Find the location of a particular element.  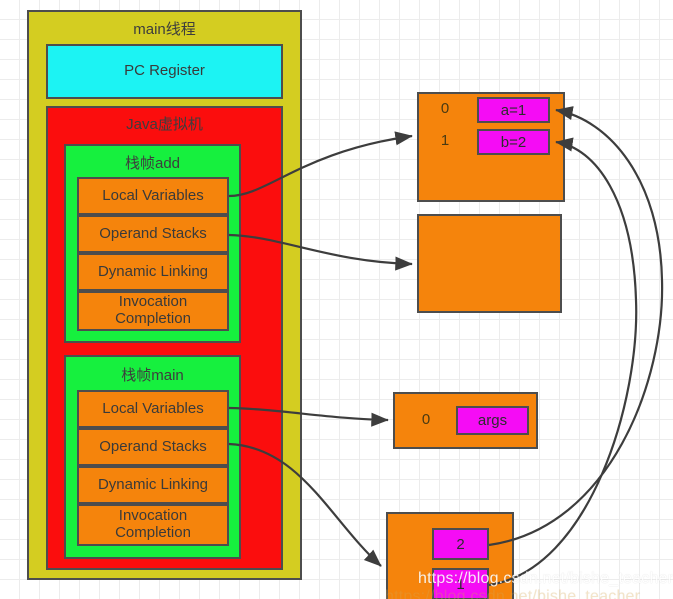

frame-add-slot-operand-stacks: Operand Stacks is located at coordinates (153, 234).